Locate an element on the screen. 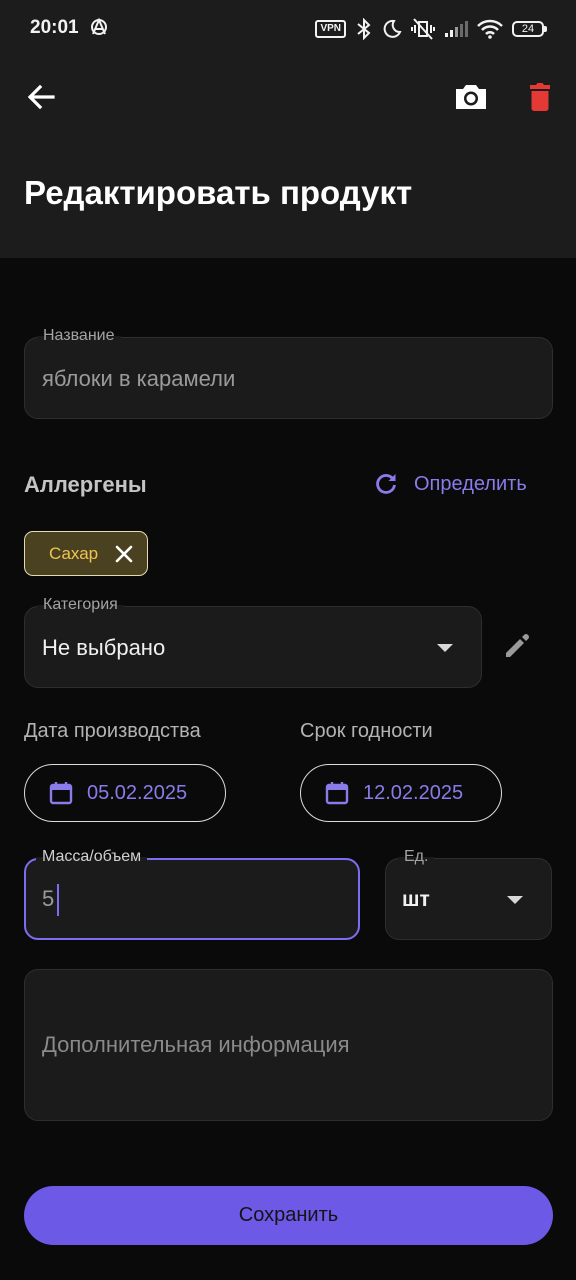 This screenshot has width=576, height=1280. mass-field: Масса/объем 5 is located at coordinates (192, 894).